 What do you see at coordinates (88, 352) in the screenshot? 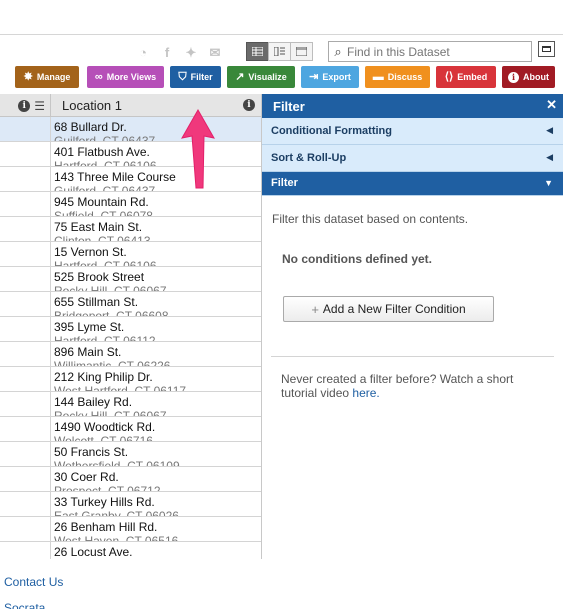
I see `address-line: 896 Main St.` at bounding box center [88, 352].